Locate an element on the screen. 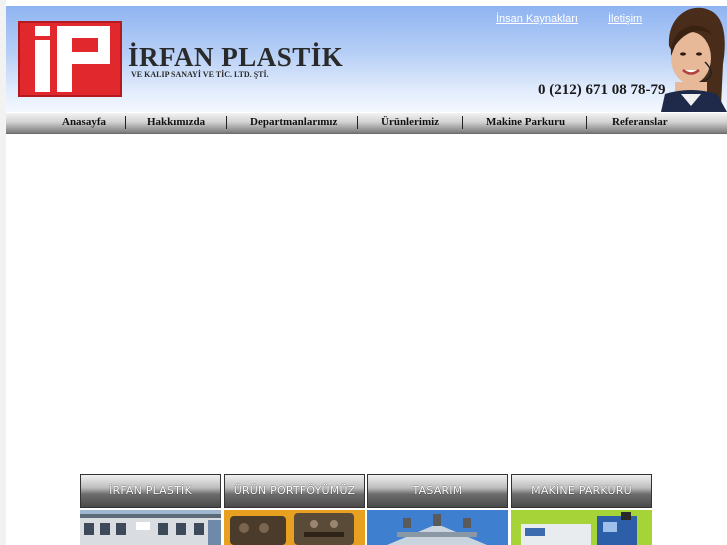  support-agent-photo is located at coordinates (694, 59).